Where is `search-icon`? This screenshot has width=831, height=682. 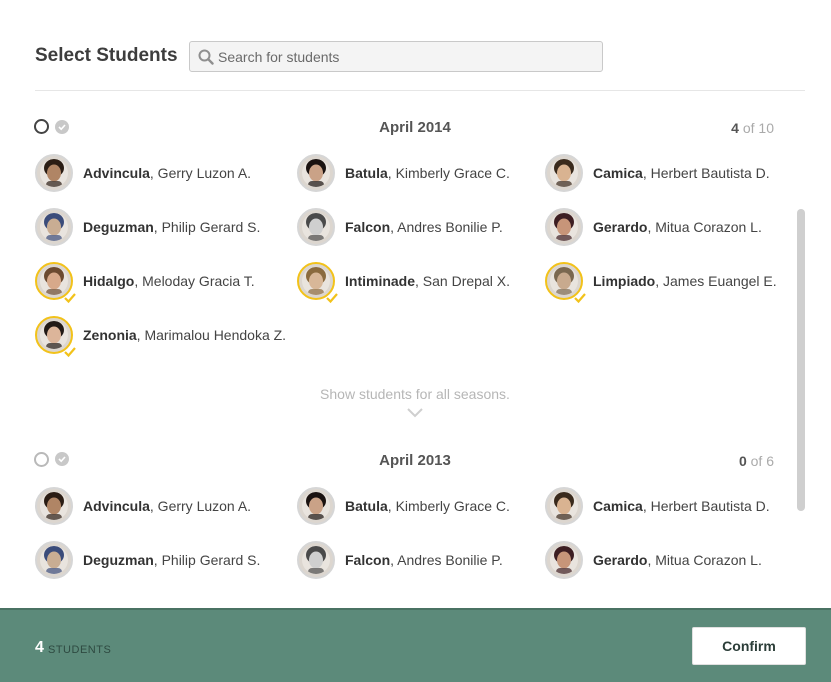 search-icon is located at coordinates (206, 57).